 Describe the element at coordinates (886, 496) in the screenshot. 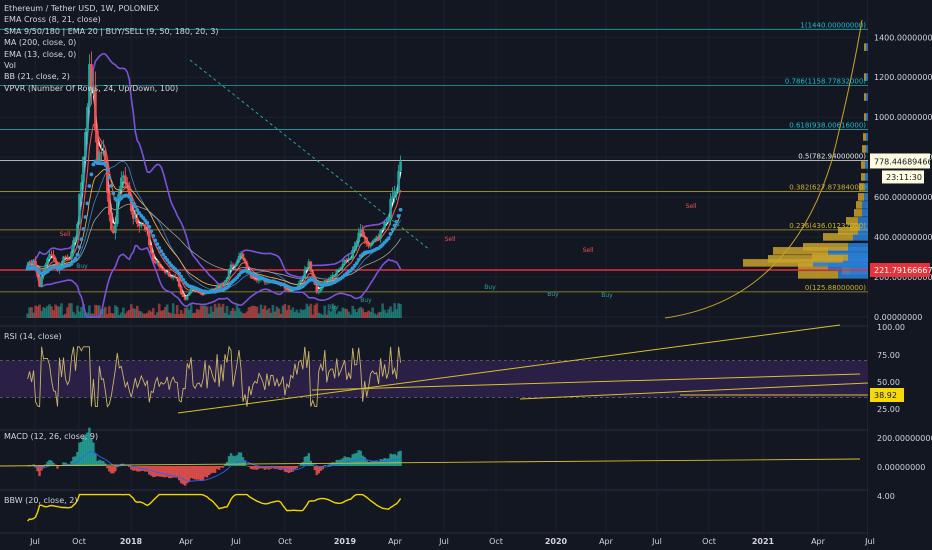

I see `bbw-tick-label: 4.00` at that location.